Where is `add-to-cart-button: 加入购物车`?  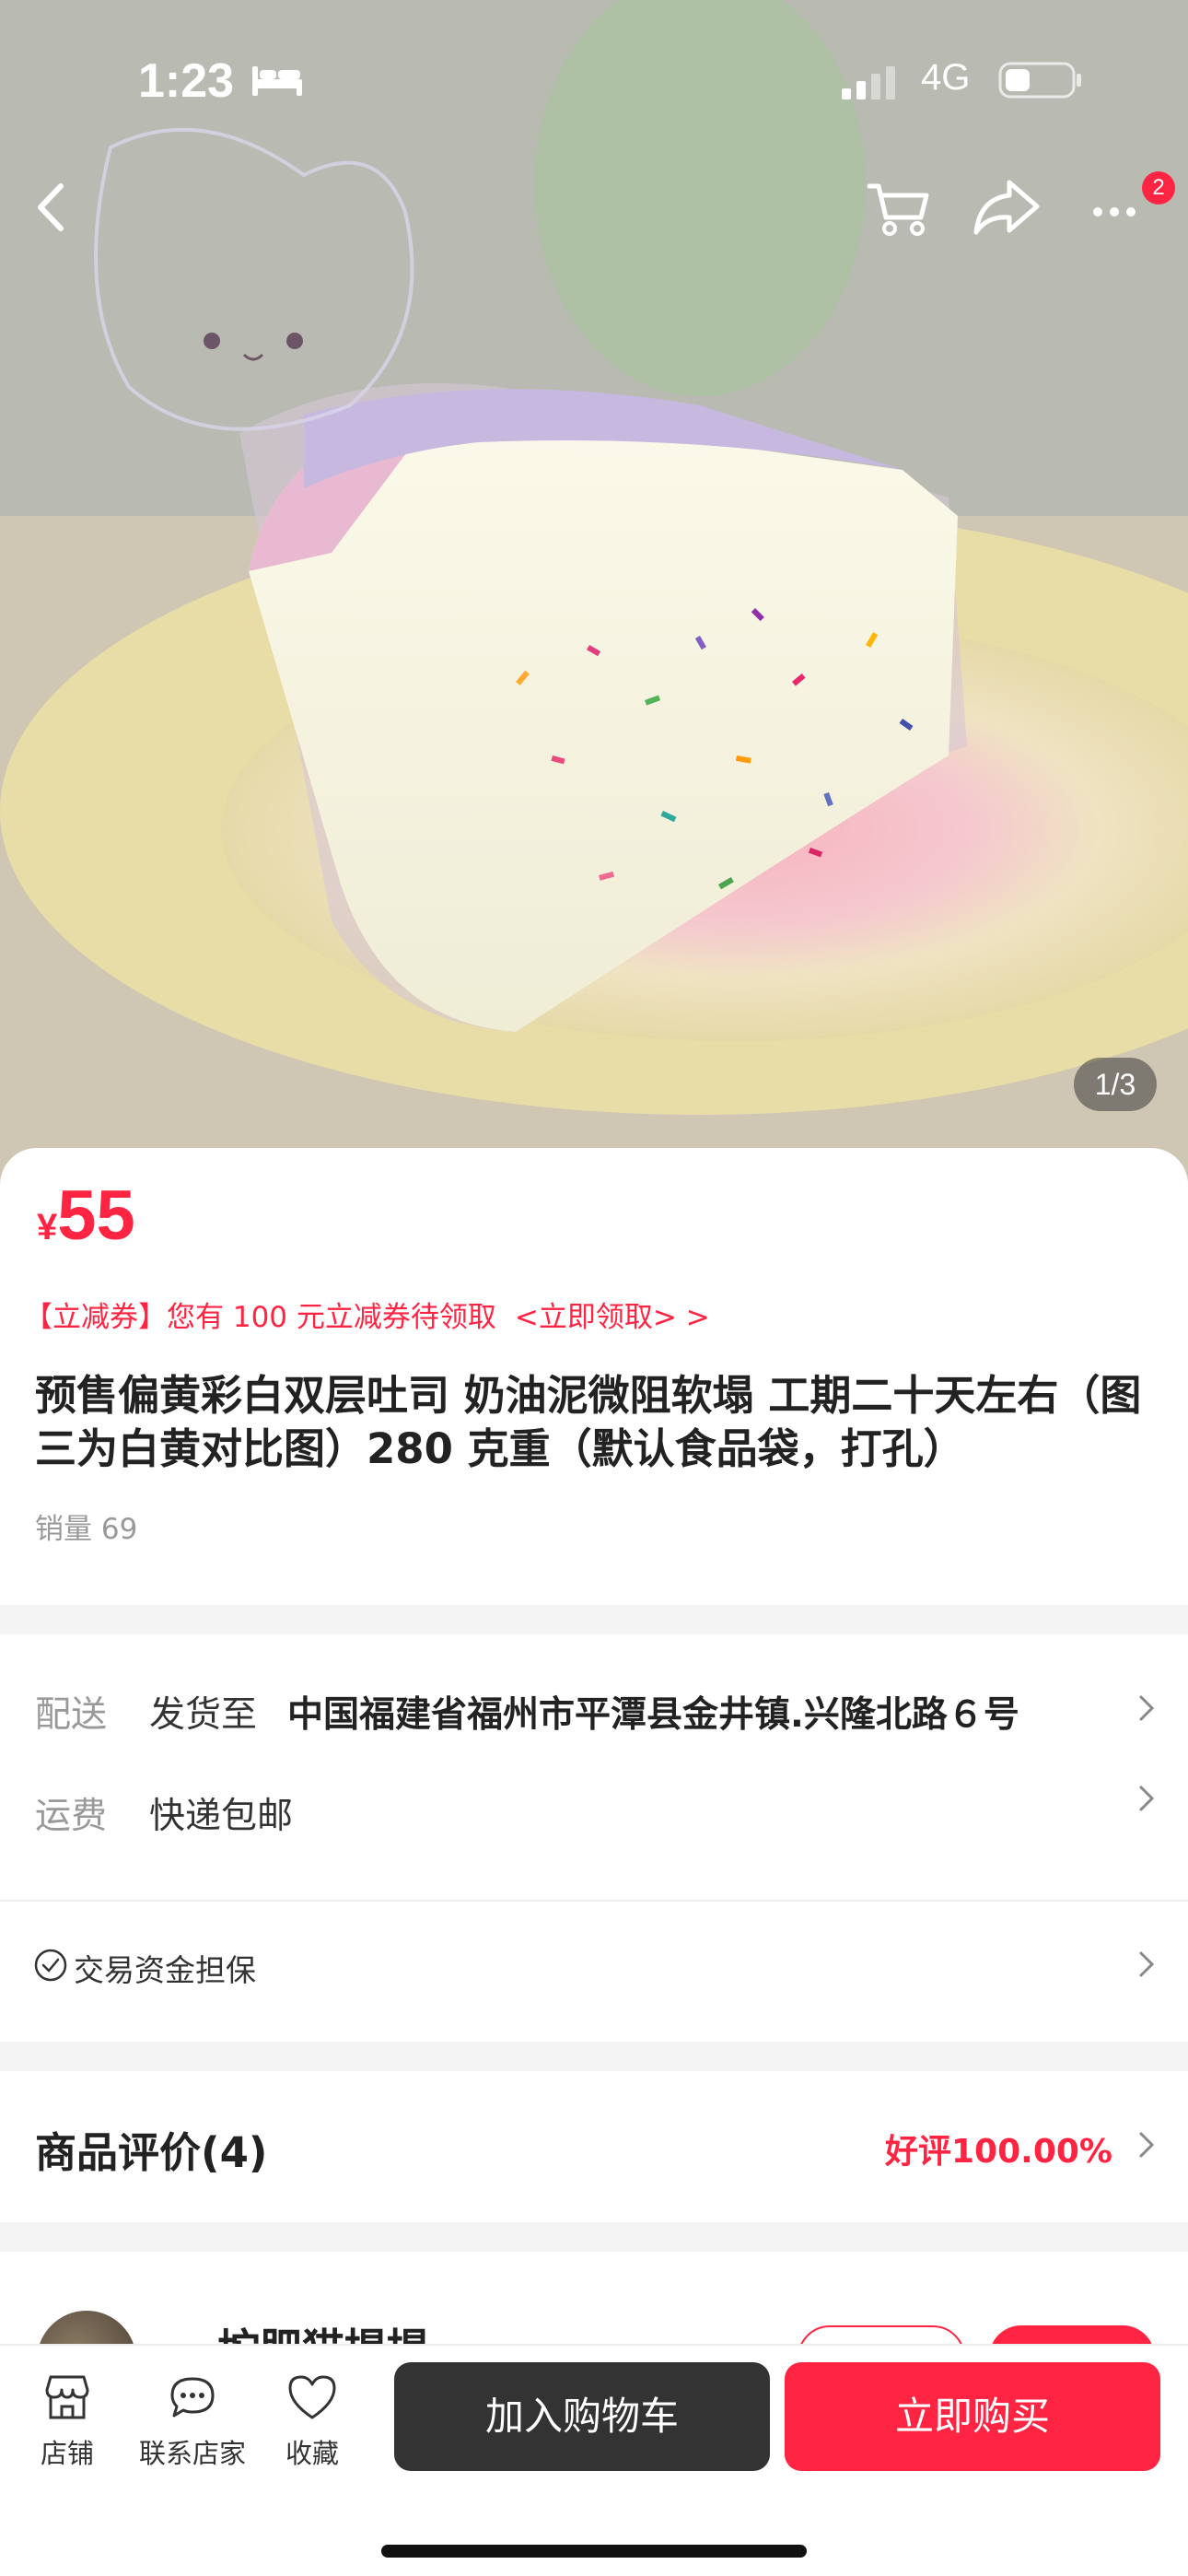 add-to-cart-button: 加入购物车 is located at coordinates (582, 2416).